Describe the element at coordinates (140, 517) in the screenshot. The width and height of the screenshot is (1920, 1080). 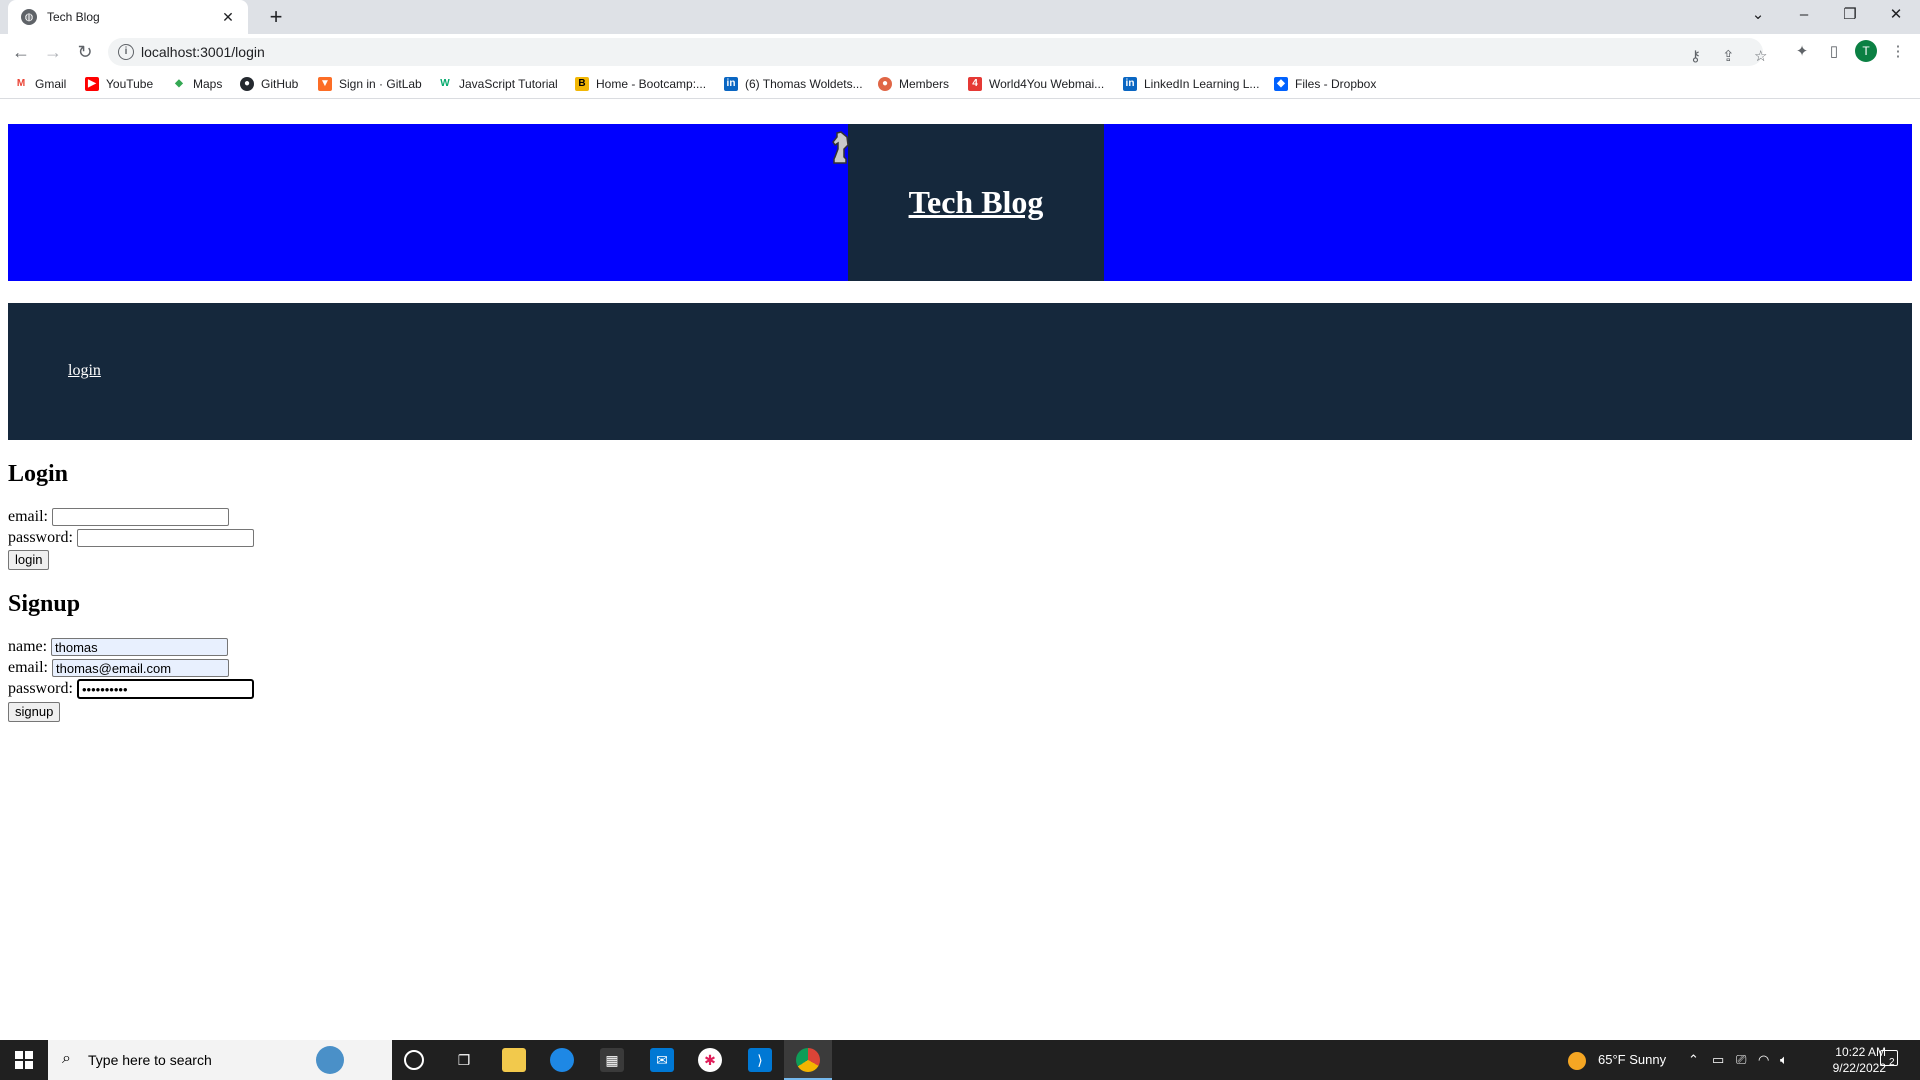
I see `login-email-input` at that location.